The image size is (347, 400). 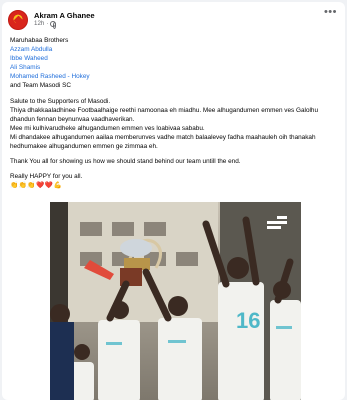 I want to click on happy-line: Really HAPPY for you all., so click(x=46, y=177).